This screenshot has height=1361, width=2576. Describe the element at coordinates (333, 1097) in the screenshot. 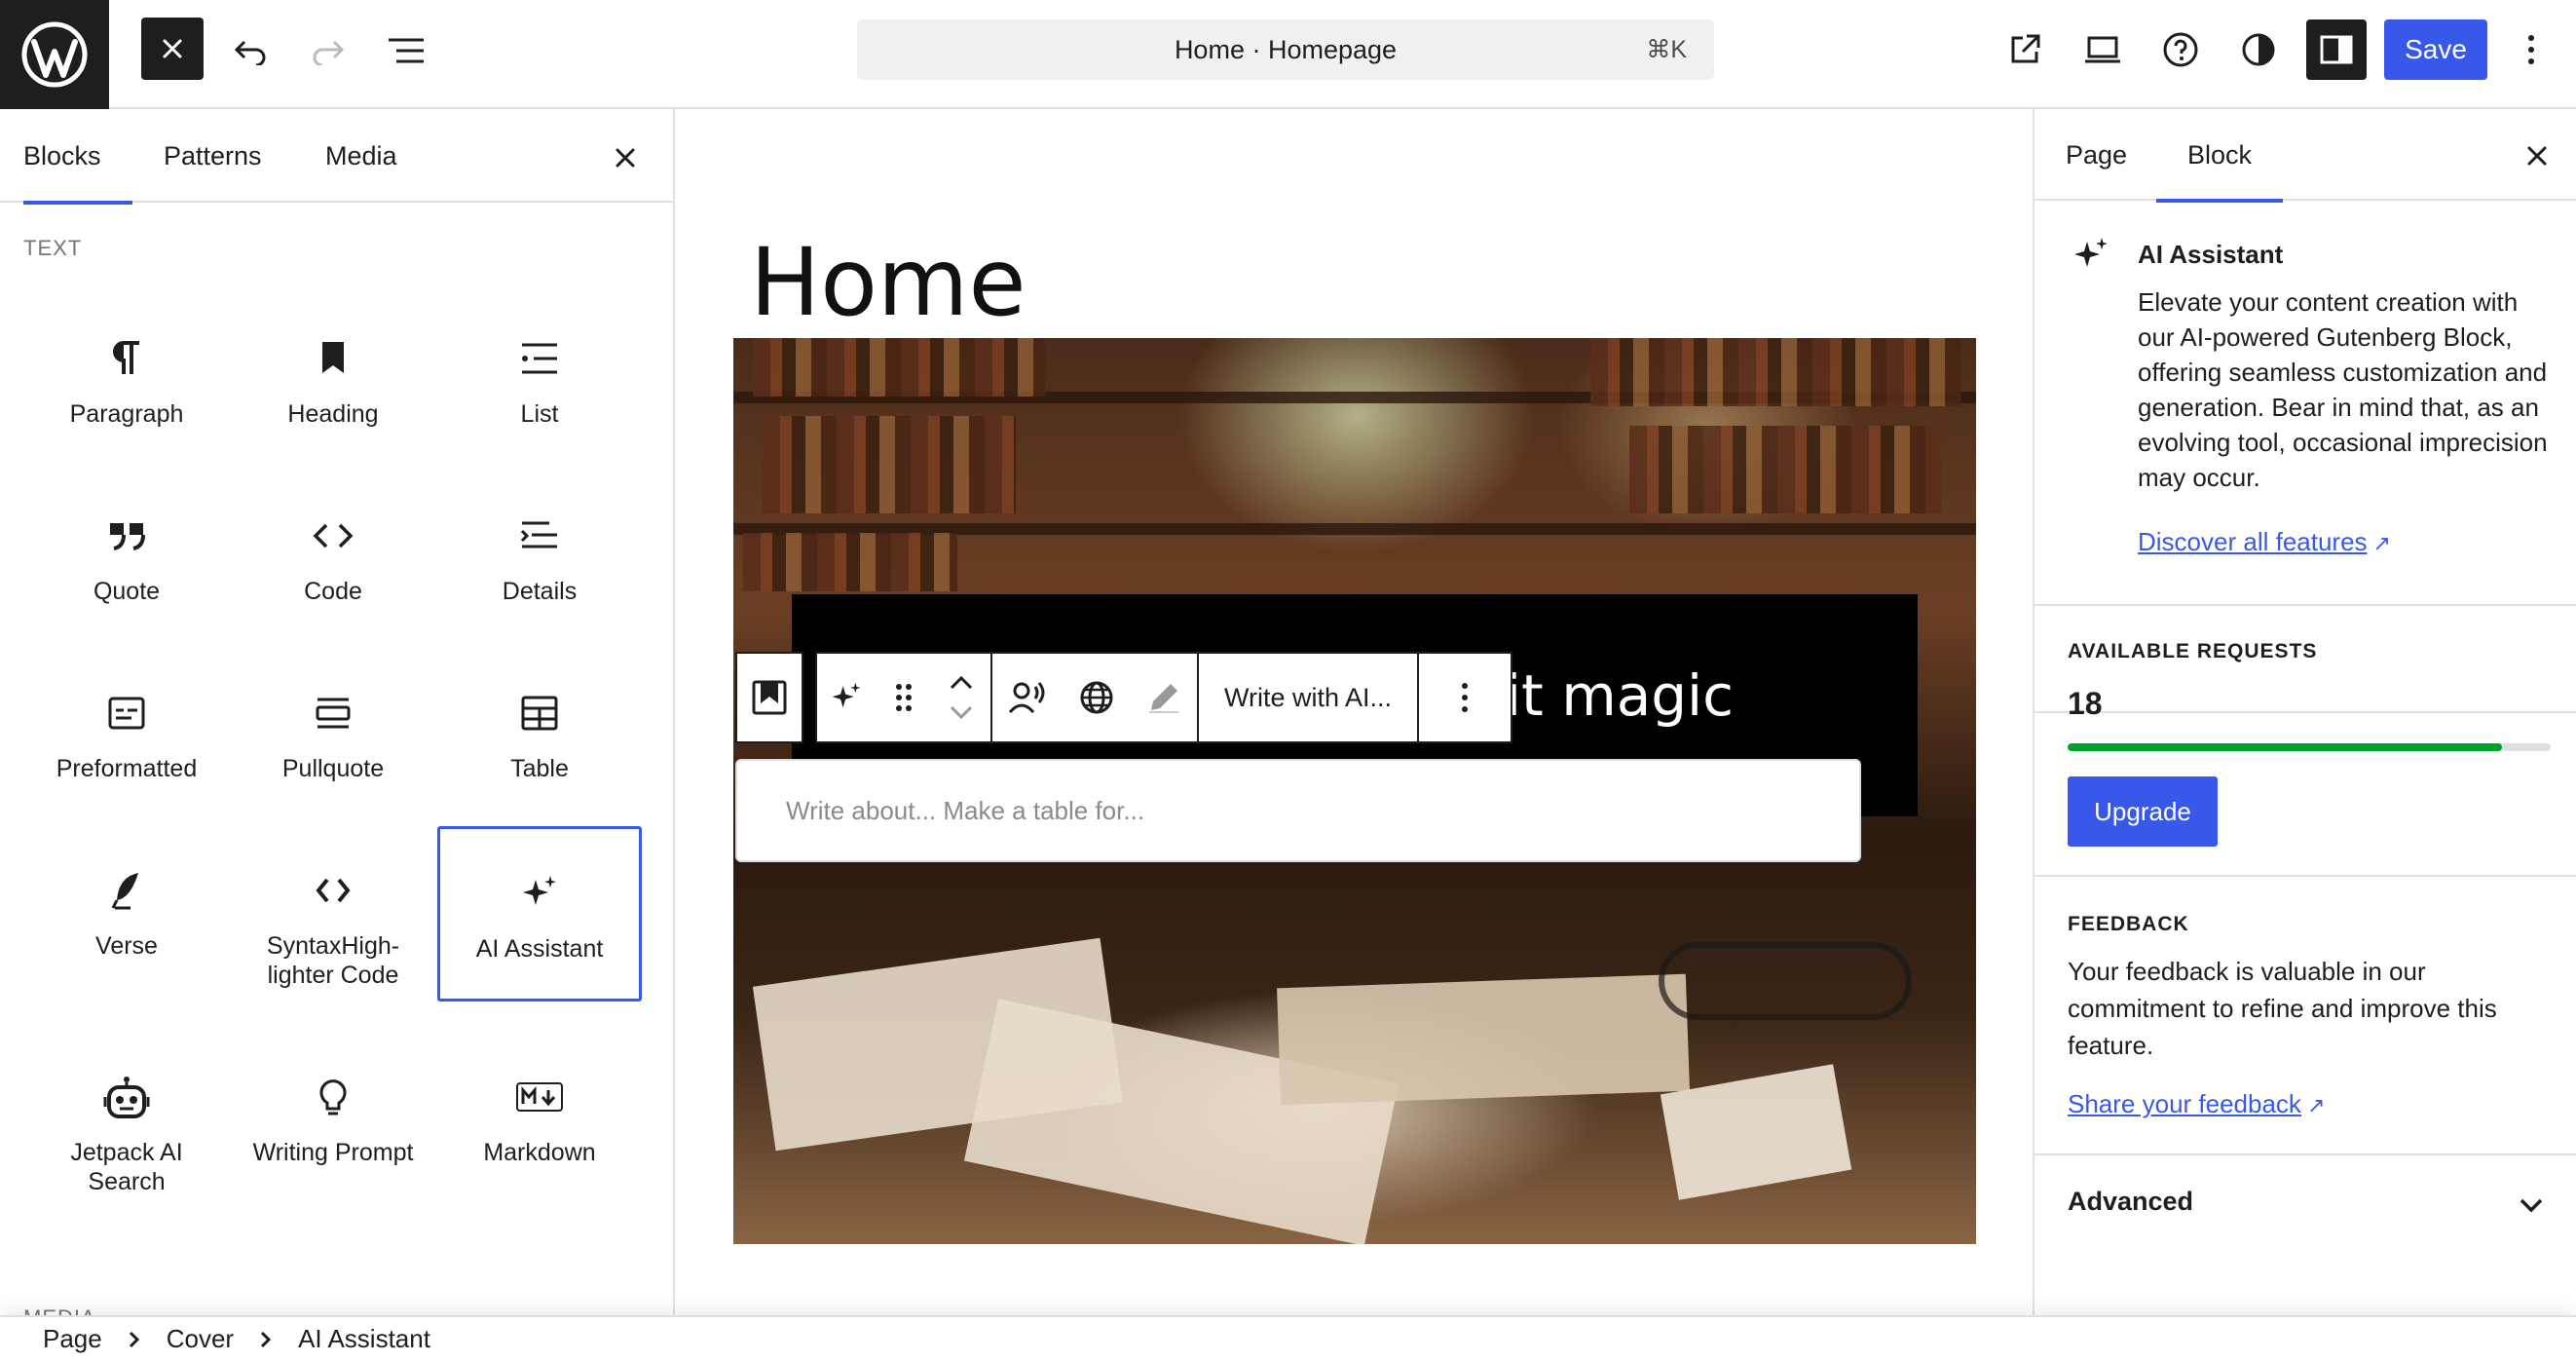

I see `lightbulb-icon` at that location.